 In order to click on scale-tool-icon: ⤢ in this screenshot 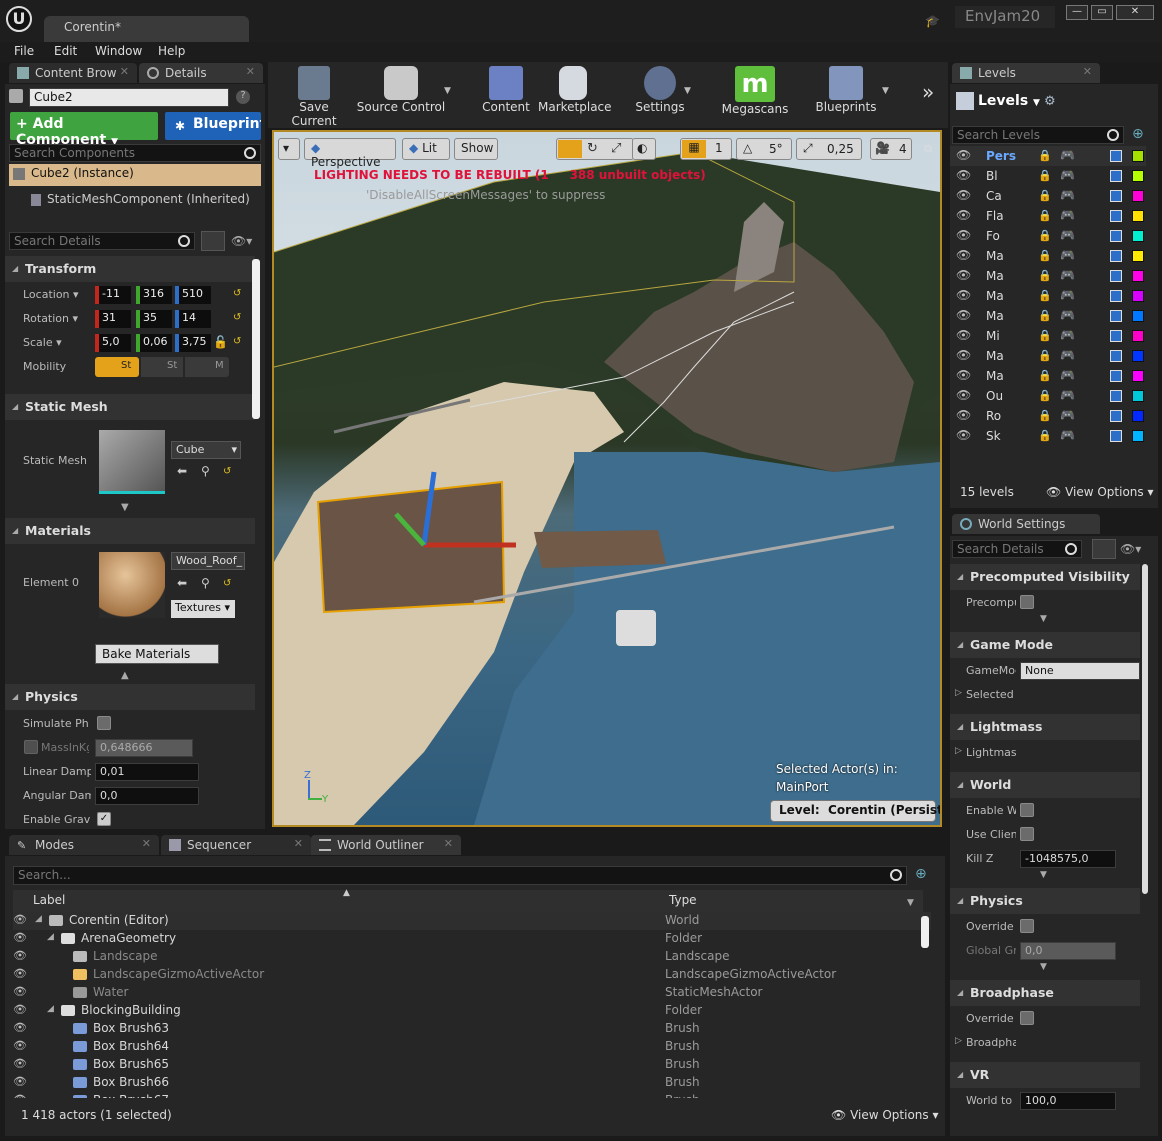, I will do `click(616, 148)`.